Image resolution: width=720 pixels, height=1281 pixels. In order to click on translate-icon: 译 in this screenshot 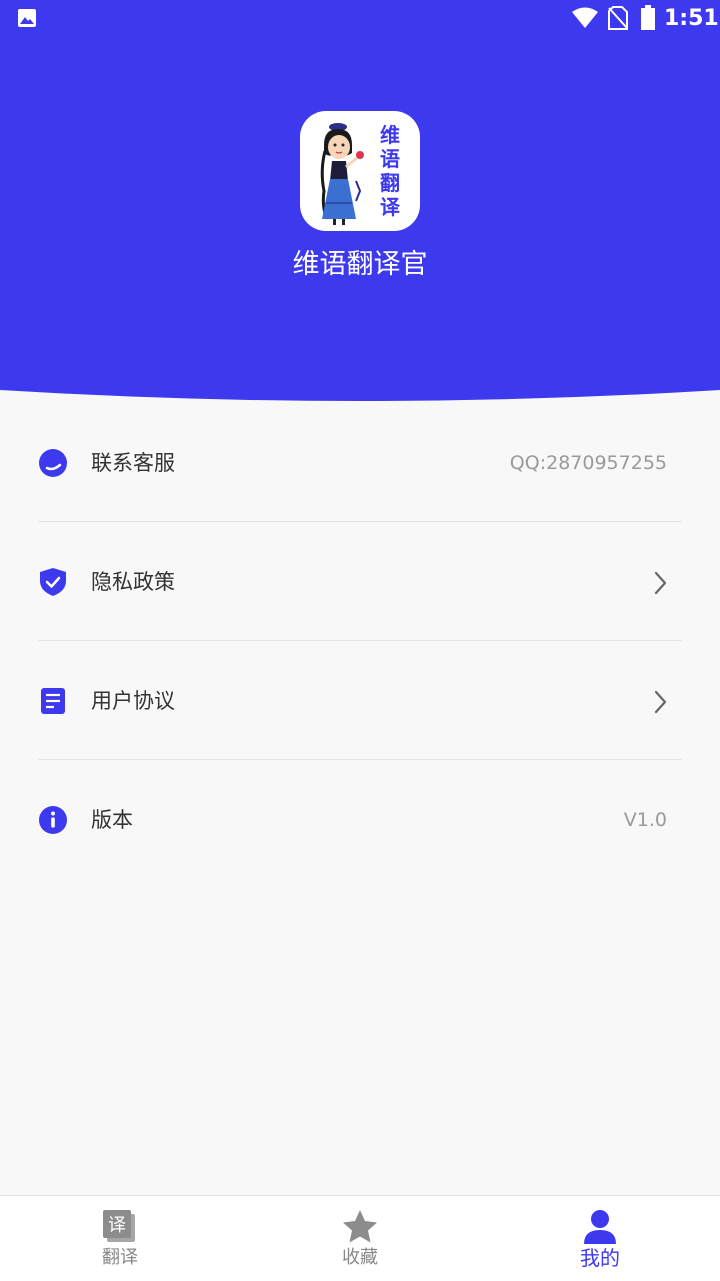, I will do `click(119, 1226)`.